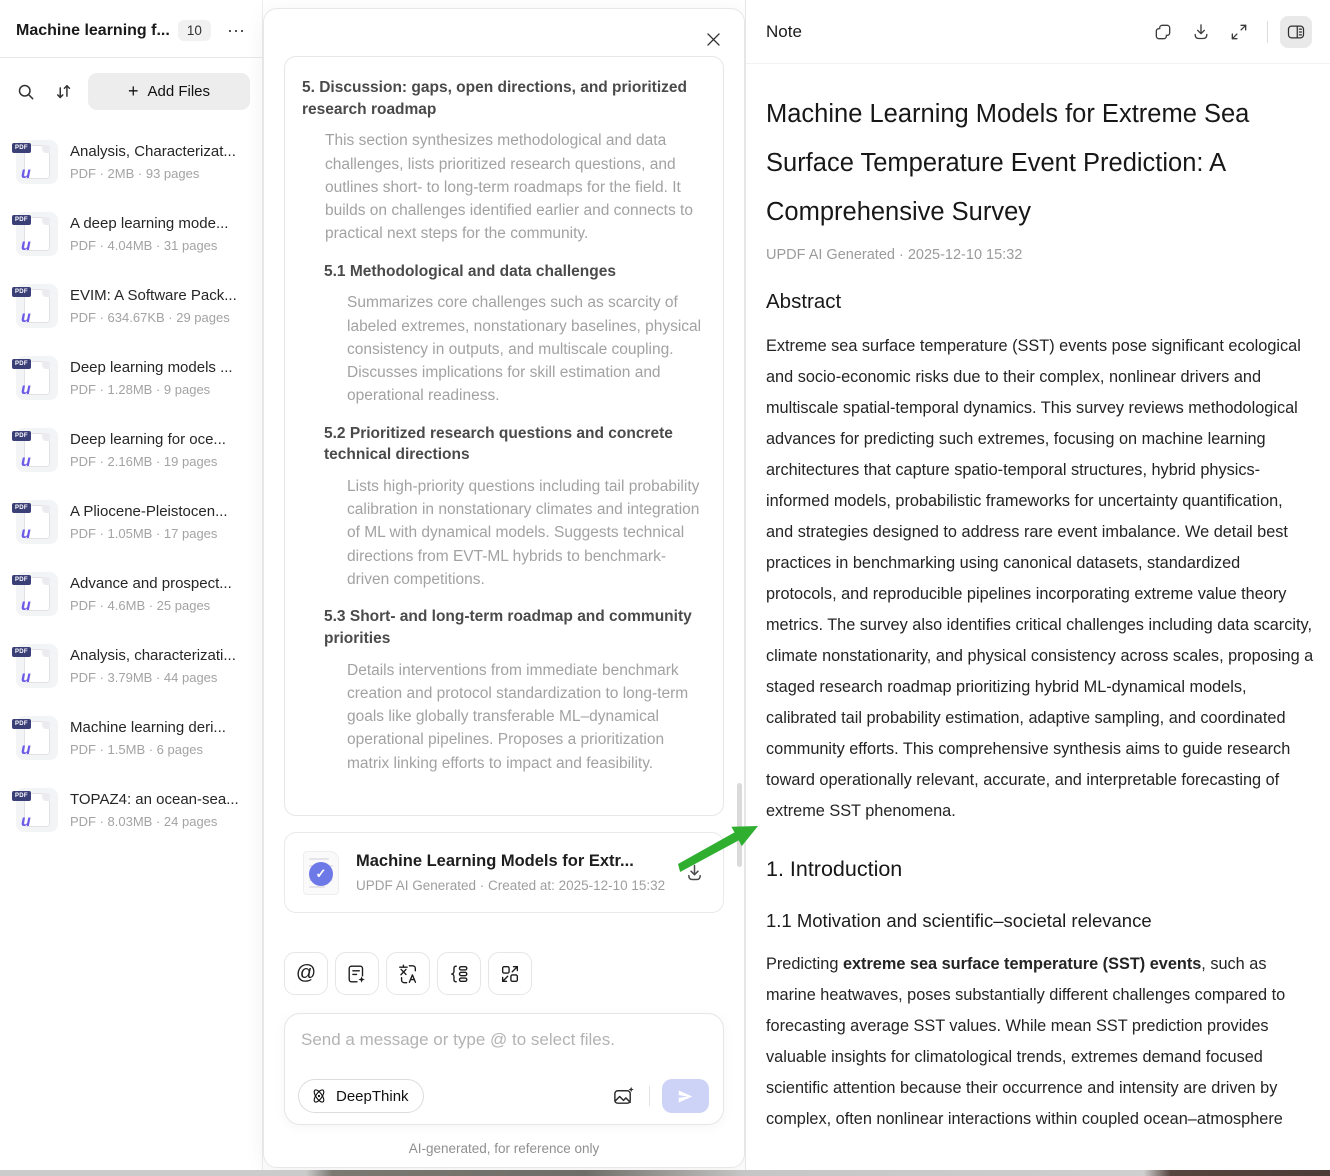  What do you see at coordinates (685, 1096) in the screenshot?
I see `send-button` at bounding box center [685, 1096].